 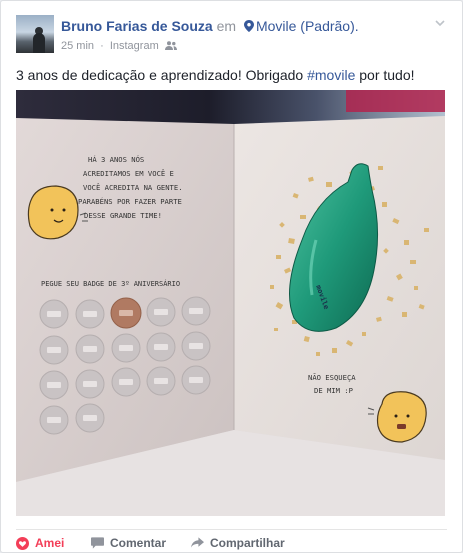 I want to click on post-timestamp: 25 min, so click(x=77, y=46).